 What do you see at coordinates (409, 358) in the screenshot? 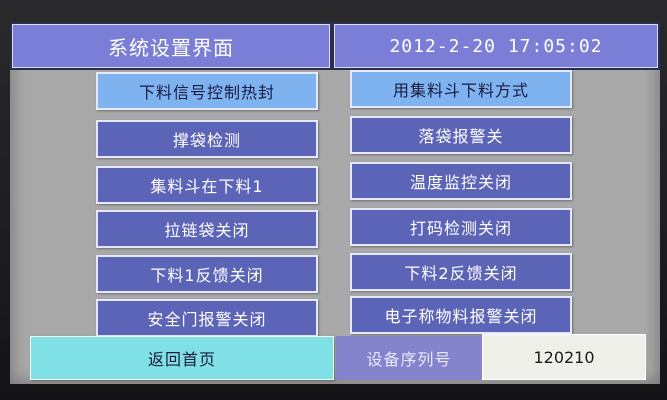
I see `serial-number-label: 设备序列号` at bounding box center [409, 358].